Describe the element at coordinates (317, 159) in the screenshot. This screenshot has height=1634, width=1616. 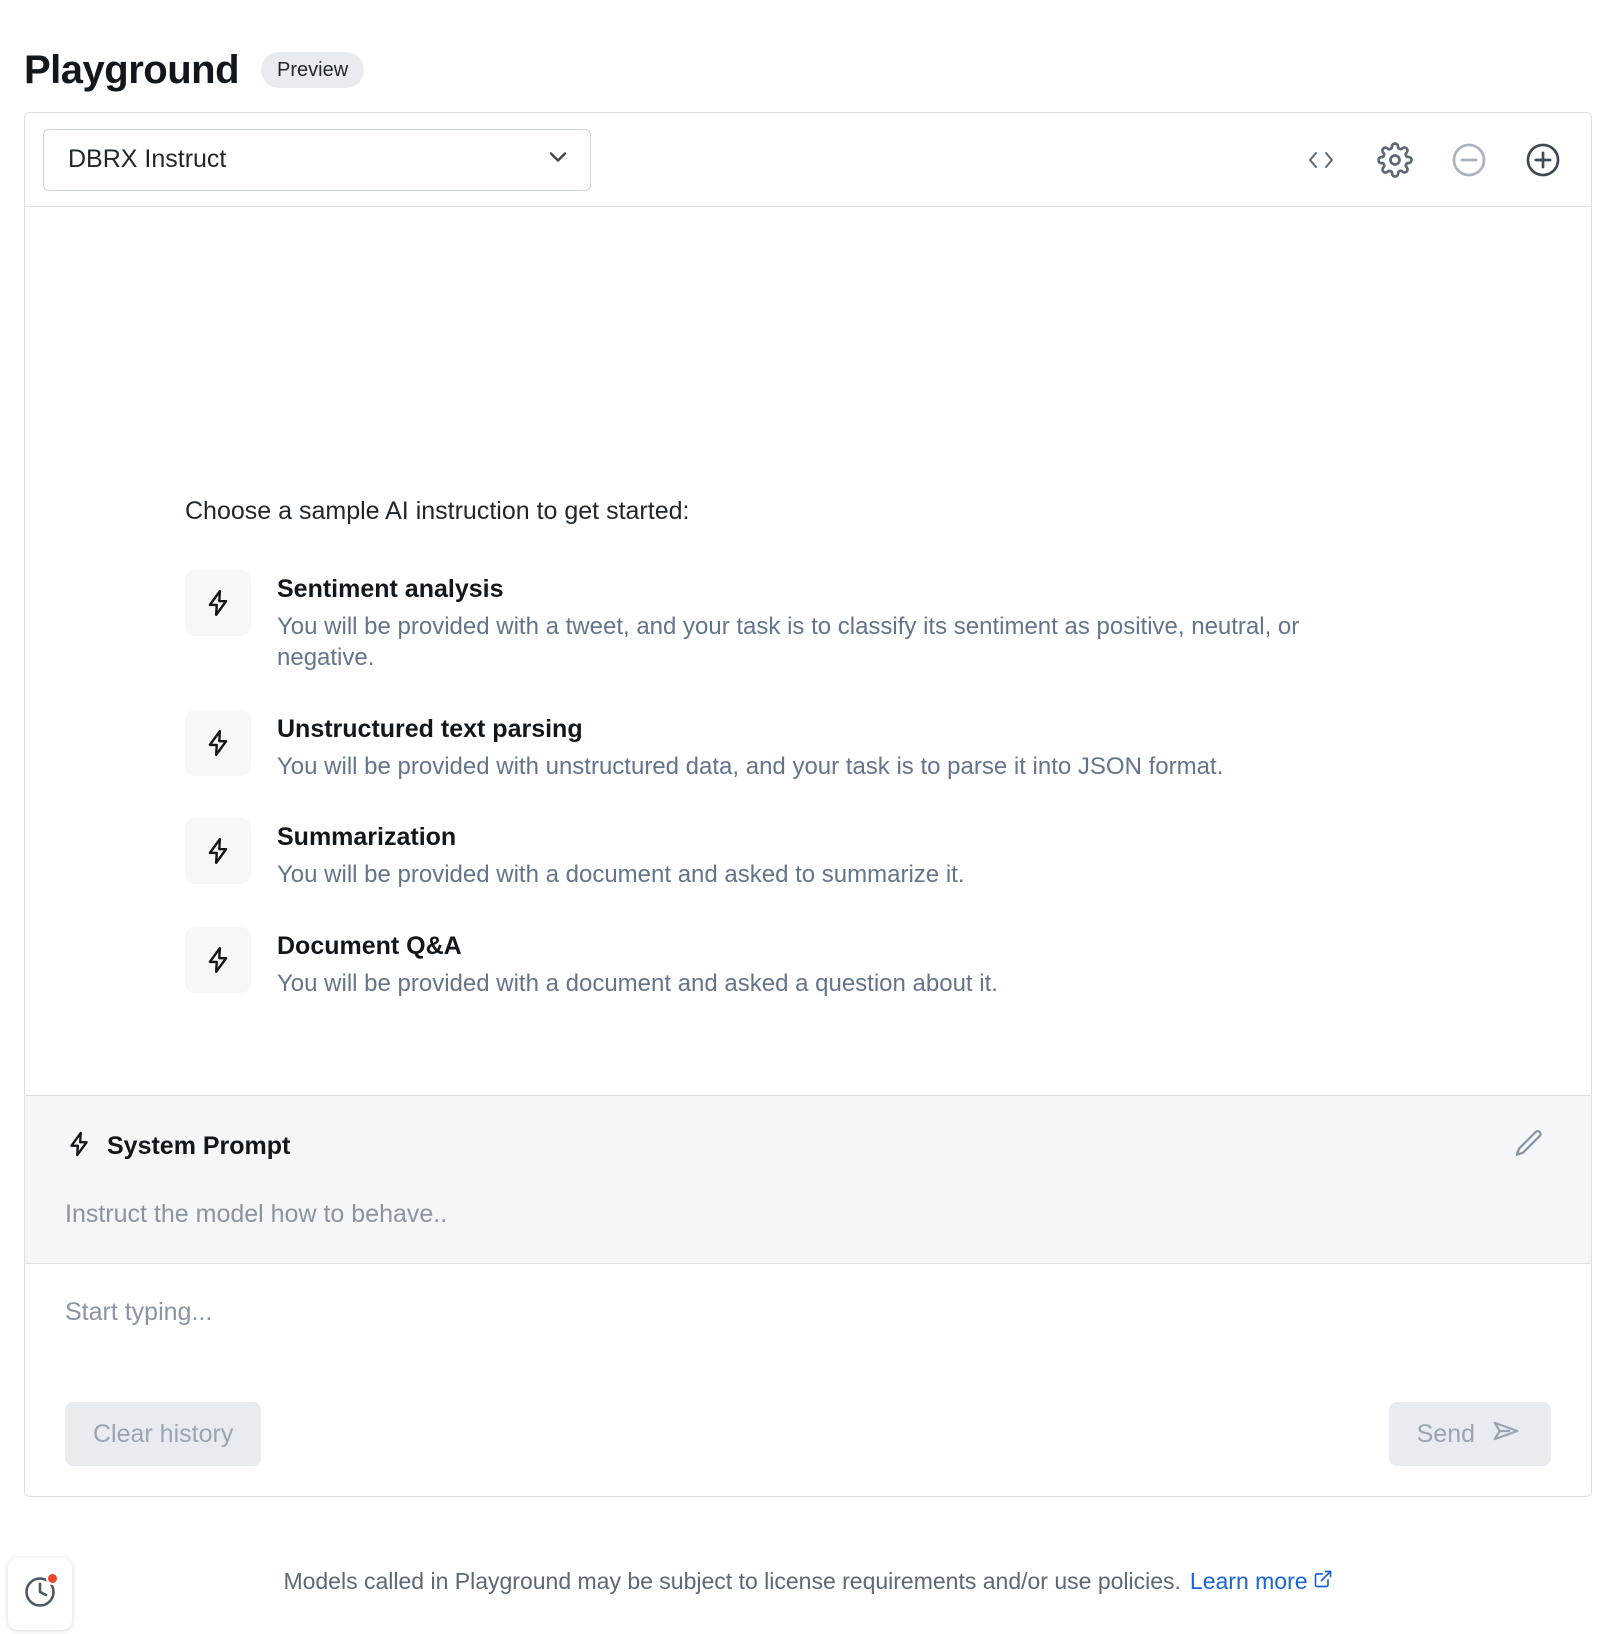
I see `model-select: DBRX Instruct` at that location.